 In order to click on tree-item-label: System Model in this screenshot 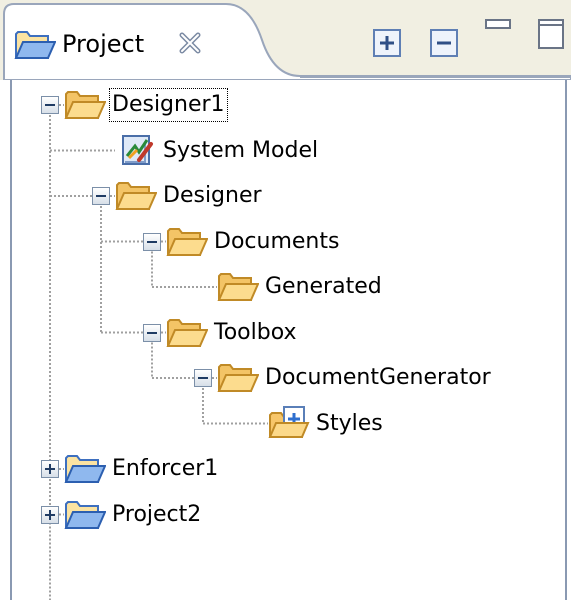, I will do `click(241, 150)`.